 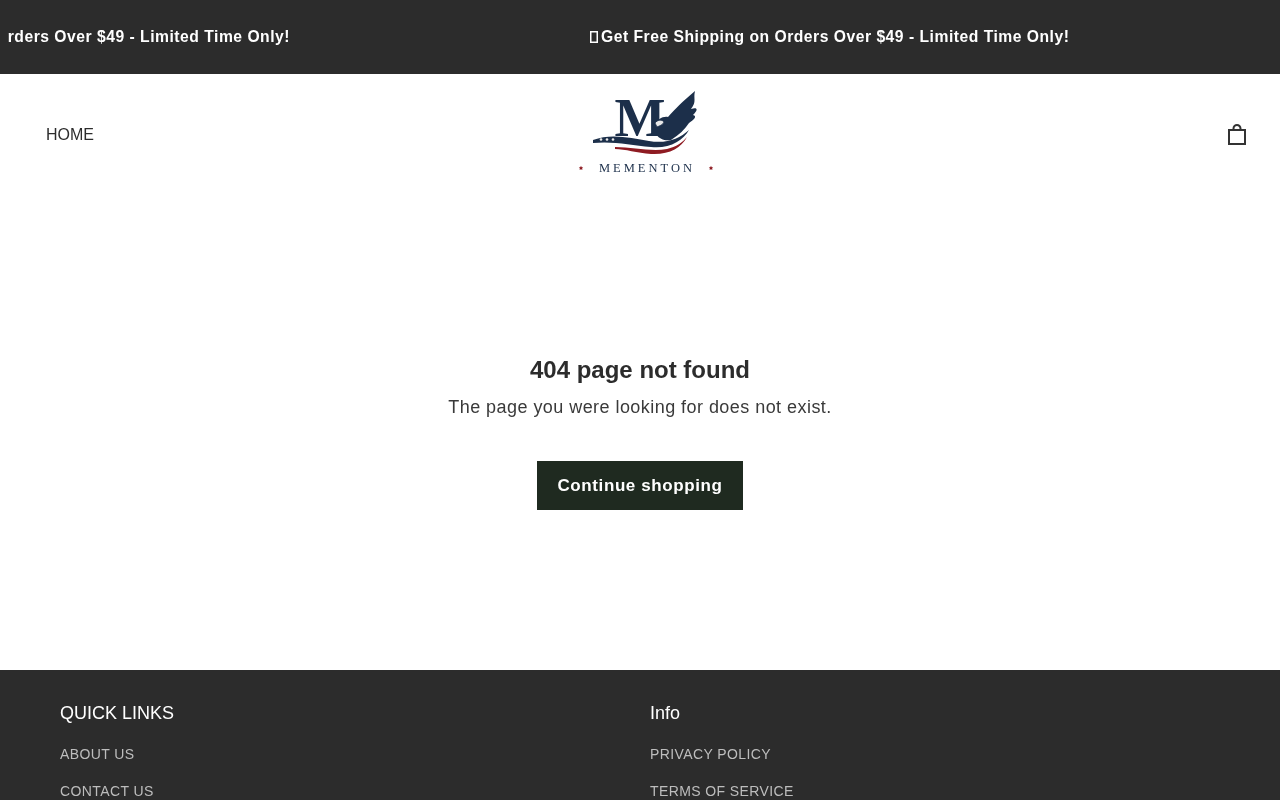 What do you see at coordinates (647, 167) in the screenshot?
I see `logo-wordmark: MEMENTON` at bounding box center [647, 167].